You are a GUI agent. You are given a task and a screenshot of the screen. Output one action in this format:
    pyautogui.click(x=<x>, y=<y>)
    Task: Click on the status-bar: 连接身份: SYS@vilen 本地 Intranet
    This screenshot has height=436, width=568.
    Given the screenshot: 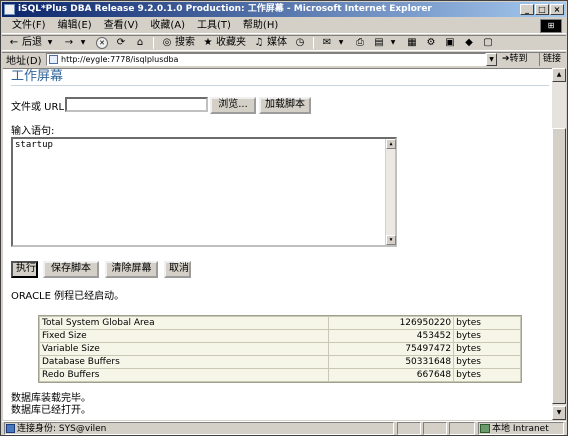 What is the action you would take?
    pyautogui.click(x=284, y=428)
    